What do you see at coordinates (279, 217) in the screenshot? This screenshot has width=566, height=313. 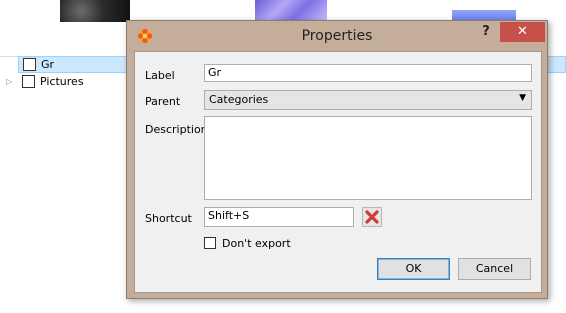 I see `shortcut-input: Shift+S` at bounding box center [279, 217].